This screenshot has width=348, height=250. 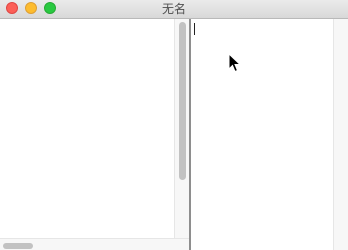 I want to click on text-caret, so click(x=194, y=29).